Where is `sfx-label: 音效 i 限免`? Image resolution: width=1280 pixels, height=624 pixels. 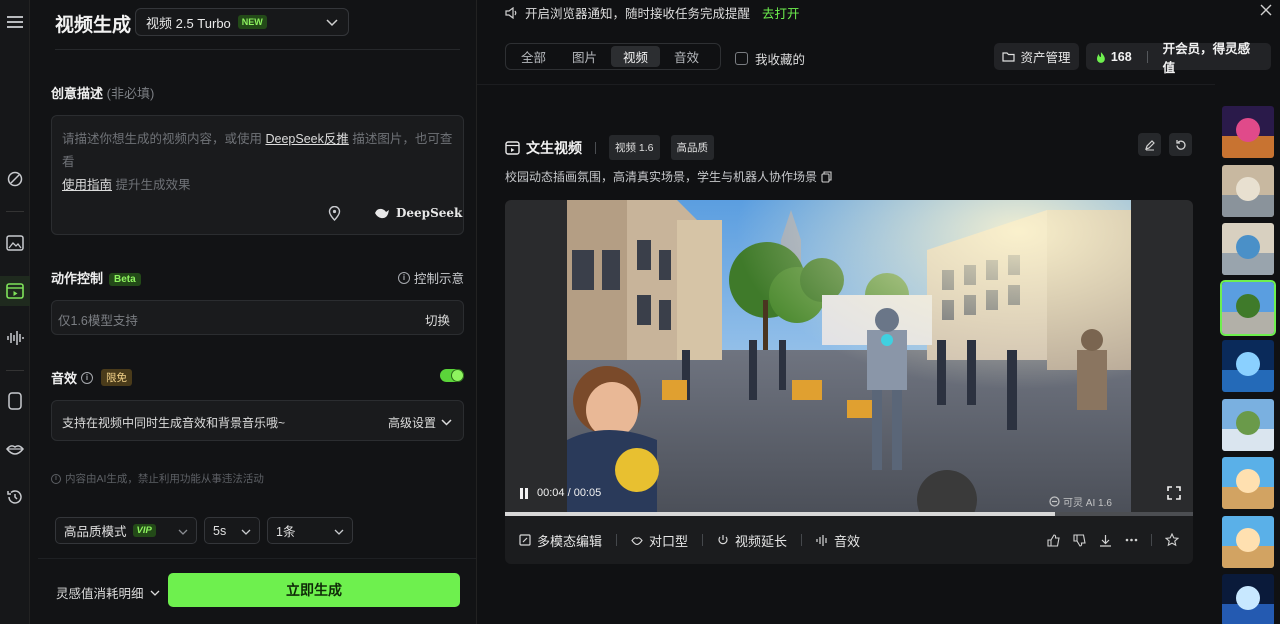
sfx-label: 音效 i 限免 is located at coordinates (92, 377).